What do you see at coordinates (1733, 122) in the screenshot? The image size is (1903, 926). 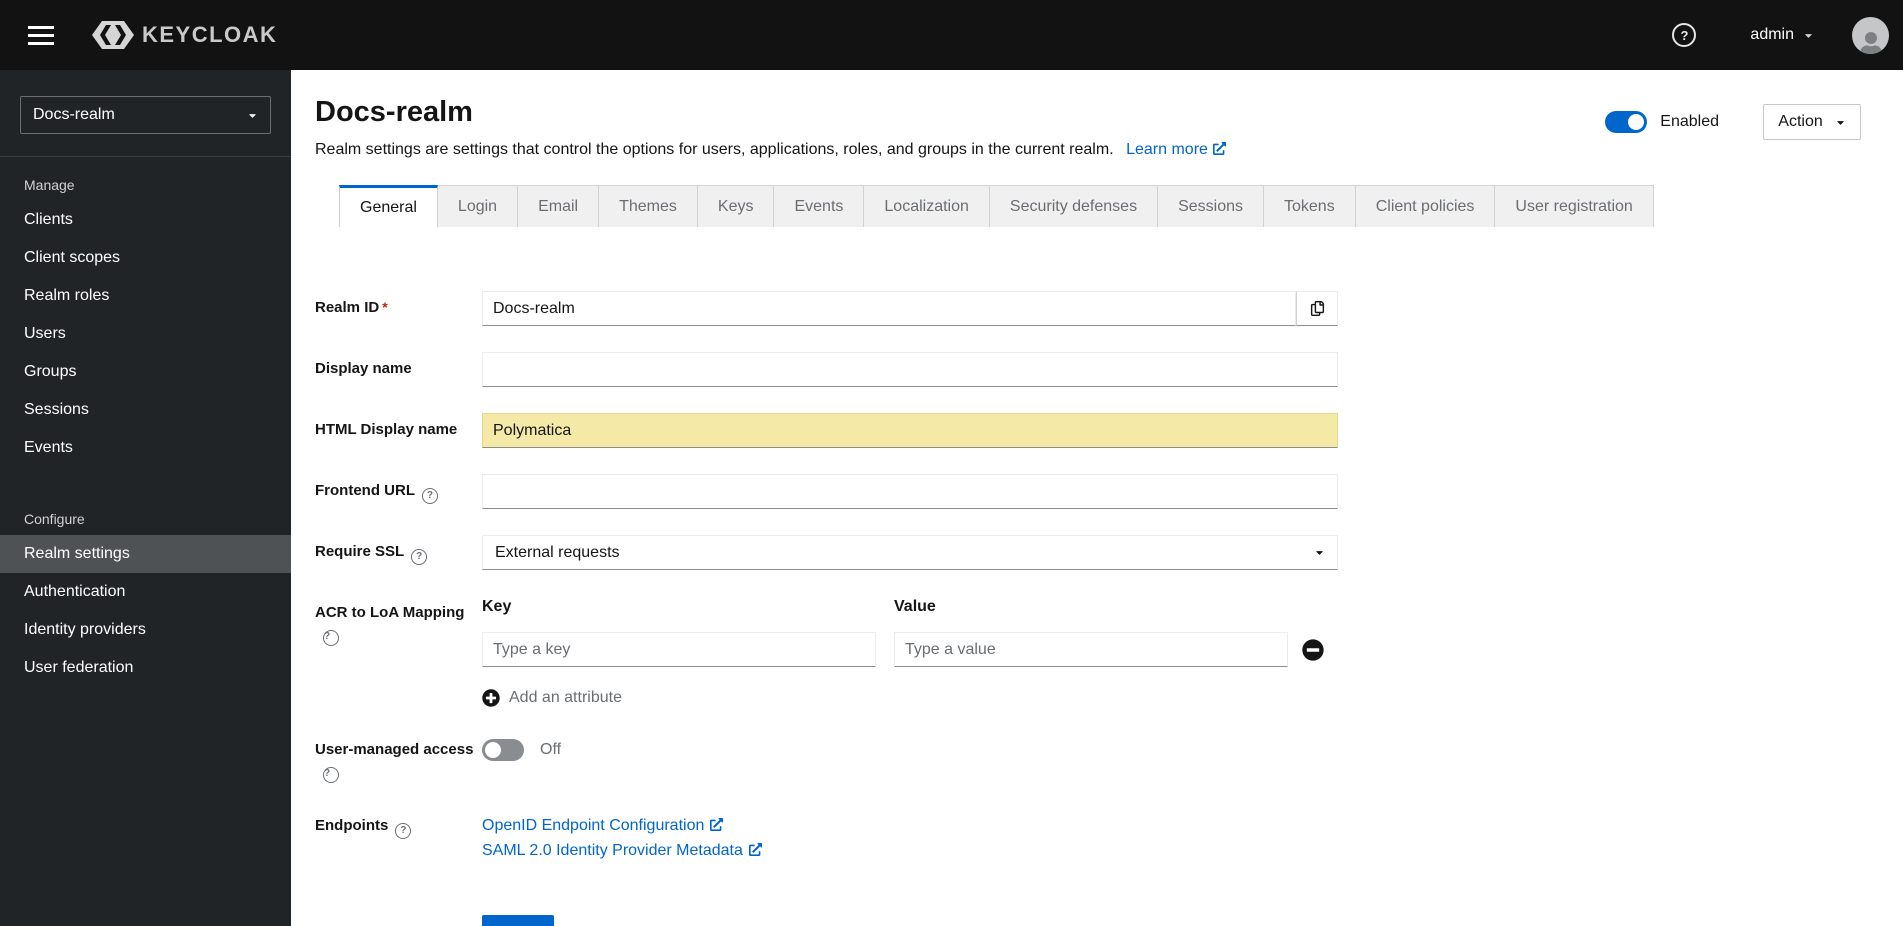 I see `header-controls: Enabled Action` at bounding box center [1733, 122].